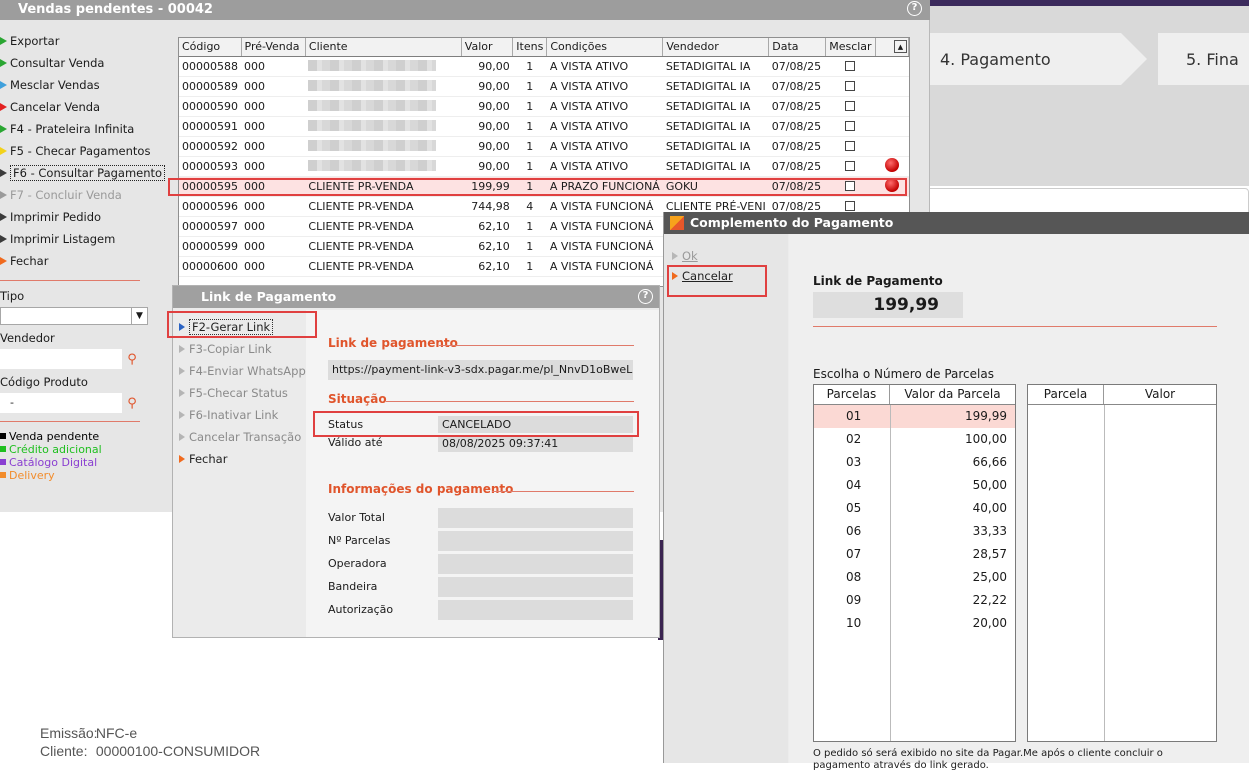 This screenshot has width=1249, height=772. Describe the element at coordinates (150, 751) in the screenshot. I see `cliente-line: Cliente: 00000100-CONSUMIDOR` at that location.